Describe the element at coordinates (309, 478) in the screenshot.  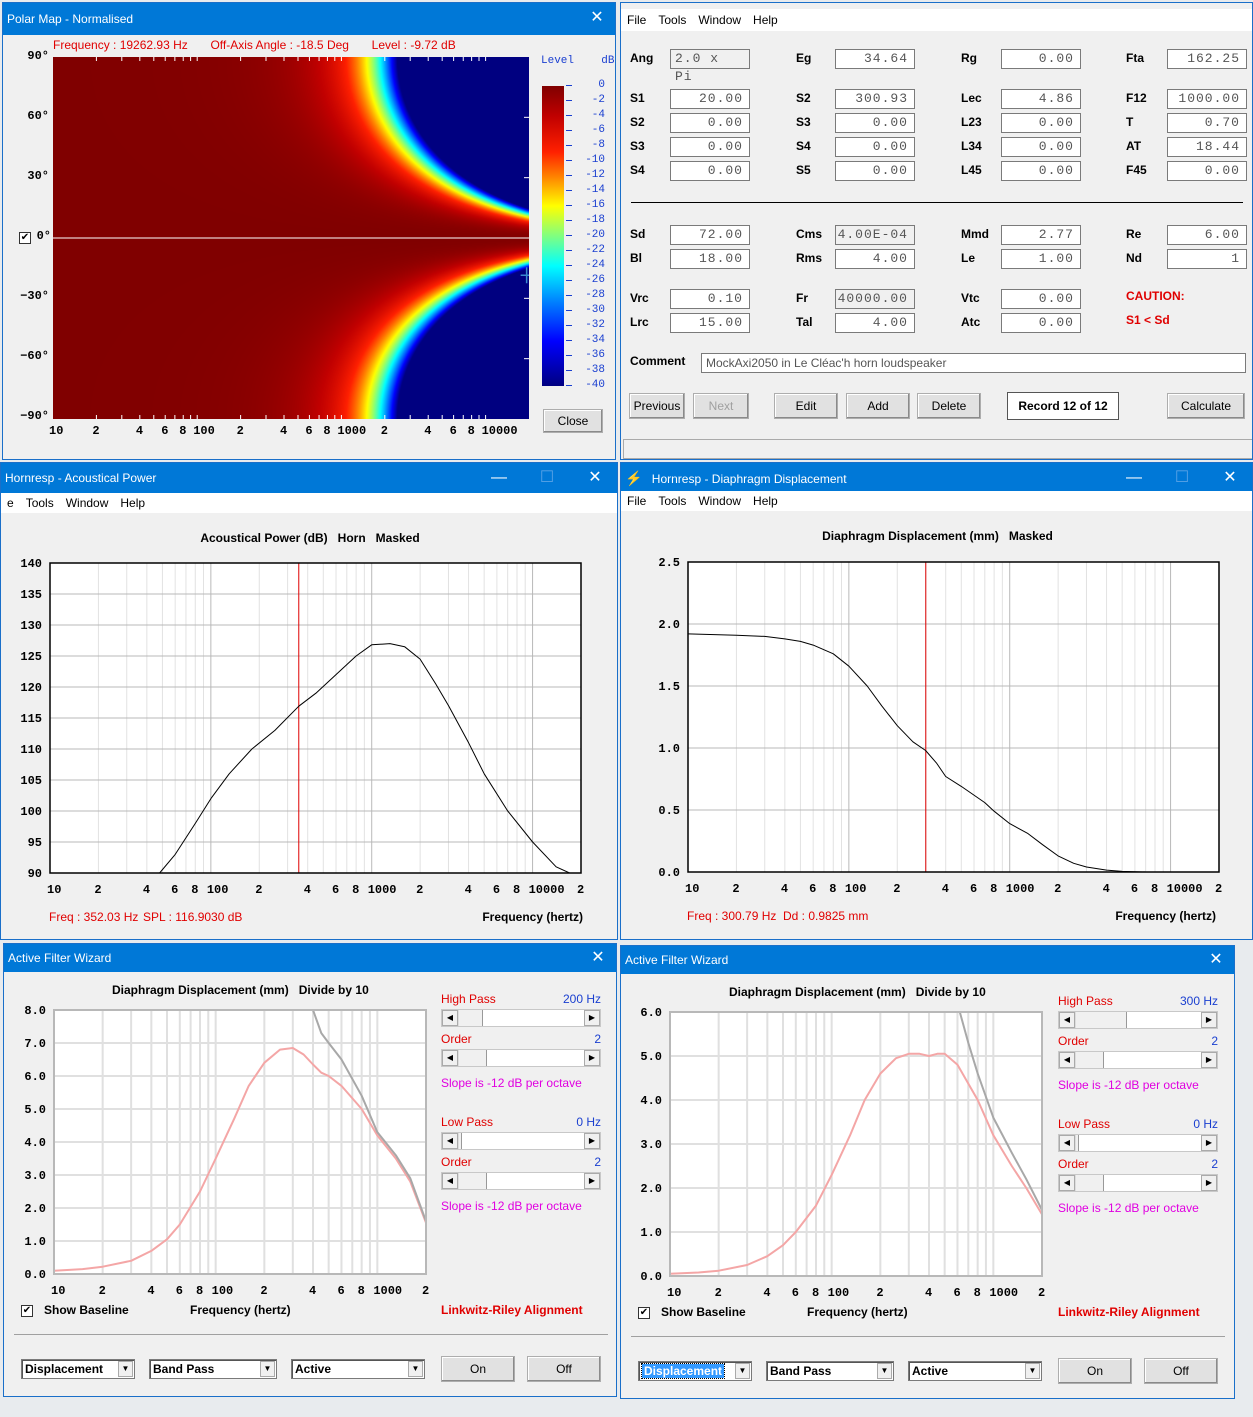
I see `acoustic-titlebar: Hornresp - Acoustical Power — ☐ ✕` at that location.